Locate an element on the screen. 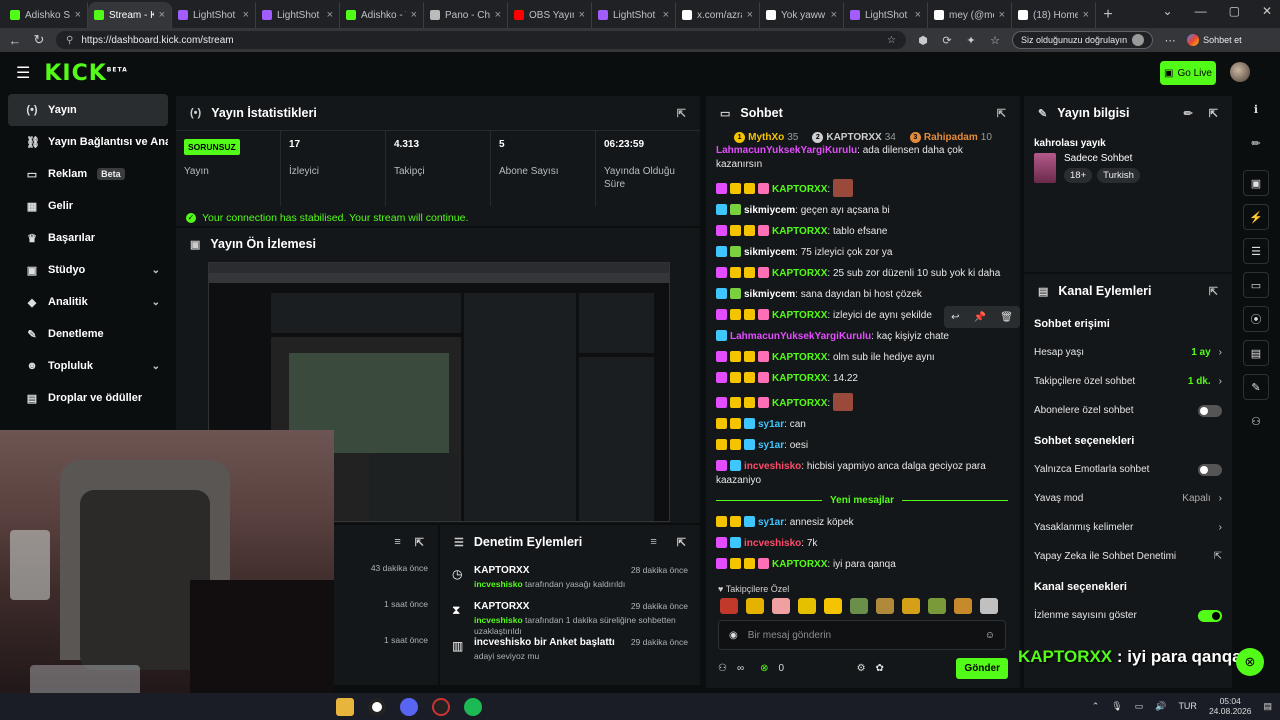  chat-message: sy1ar: oesi is located at coordinates (862, 446).